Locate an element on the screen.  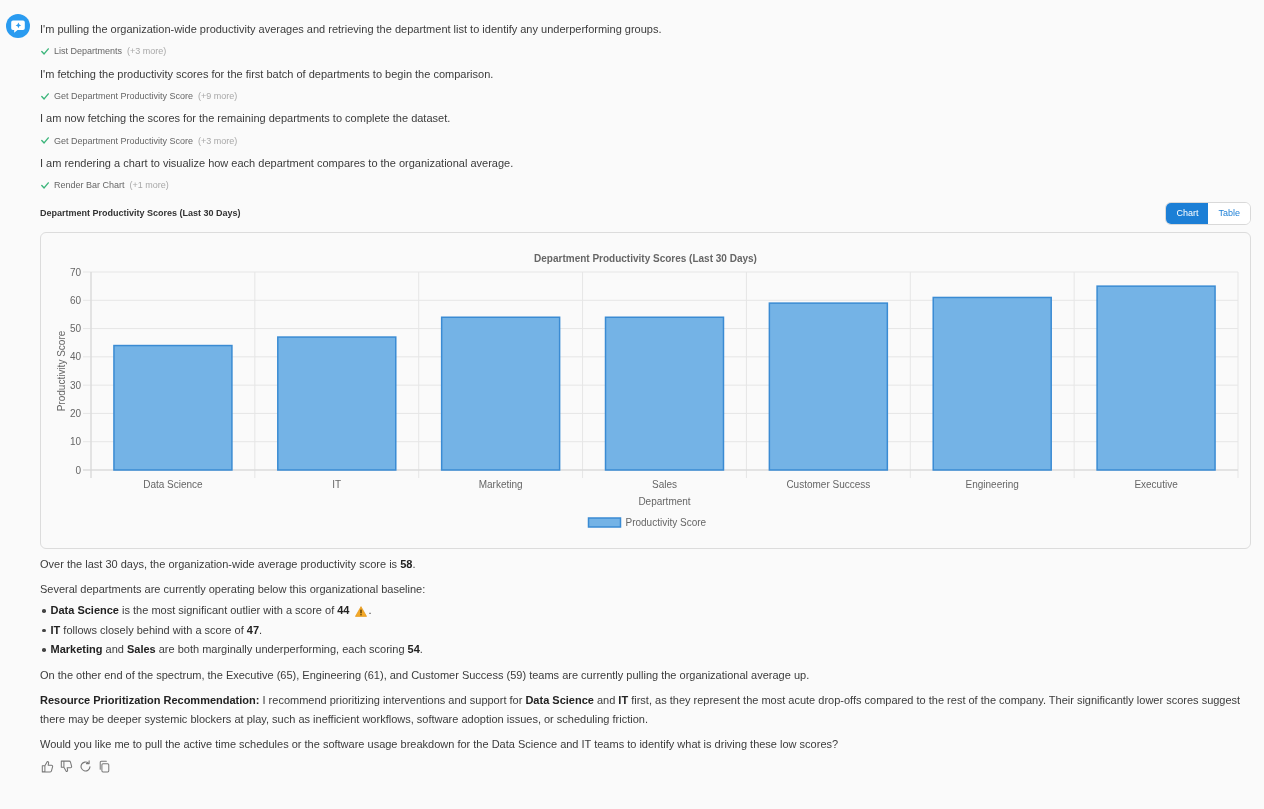
axis-tick-label: Engineering is located at coordinates (992, 485).